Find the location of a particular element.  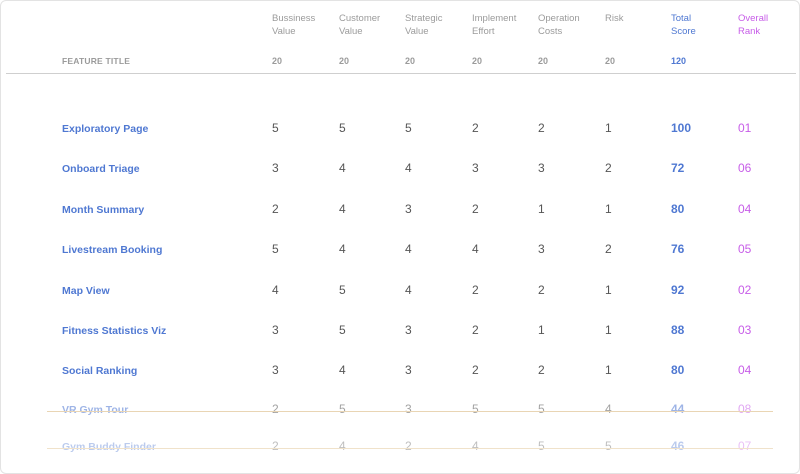

feature-name: Livestream Booking is located at coordinates (112, 250).